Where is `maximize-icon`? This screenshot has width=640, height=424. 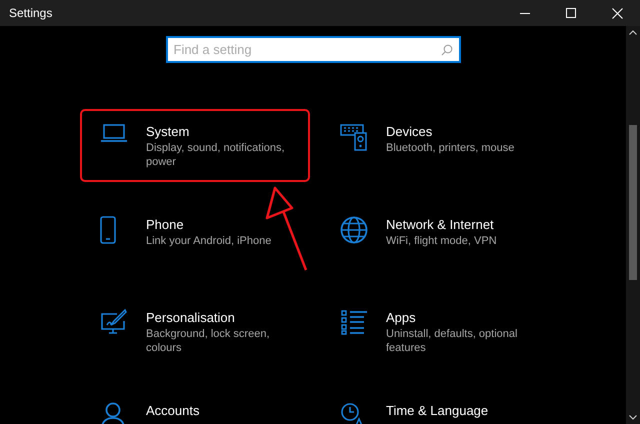 maximize-icon is located at coordinates (571, 13).